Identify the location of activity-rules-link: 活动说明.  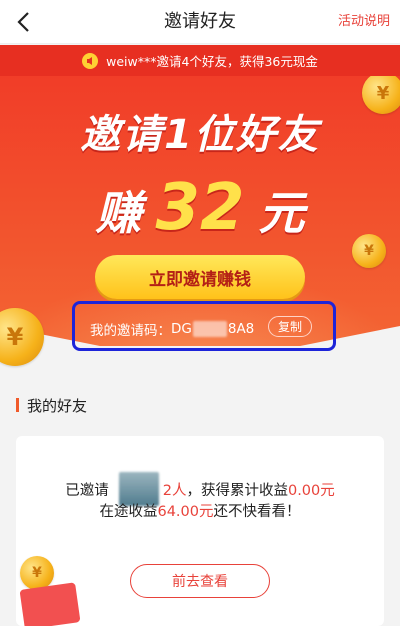
(364, 22).